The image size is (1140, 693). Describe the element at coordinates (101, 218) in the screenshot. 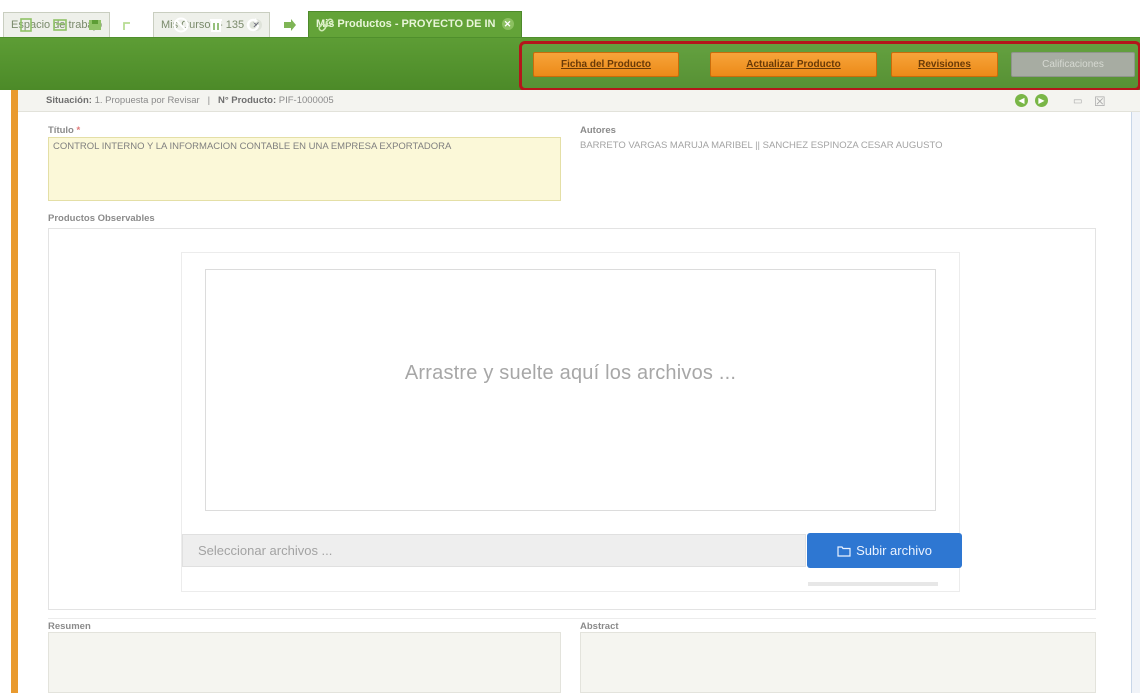

I see `productos-observables-label: Productos Observables` at that location.